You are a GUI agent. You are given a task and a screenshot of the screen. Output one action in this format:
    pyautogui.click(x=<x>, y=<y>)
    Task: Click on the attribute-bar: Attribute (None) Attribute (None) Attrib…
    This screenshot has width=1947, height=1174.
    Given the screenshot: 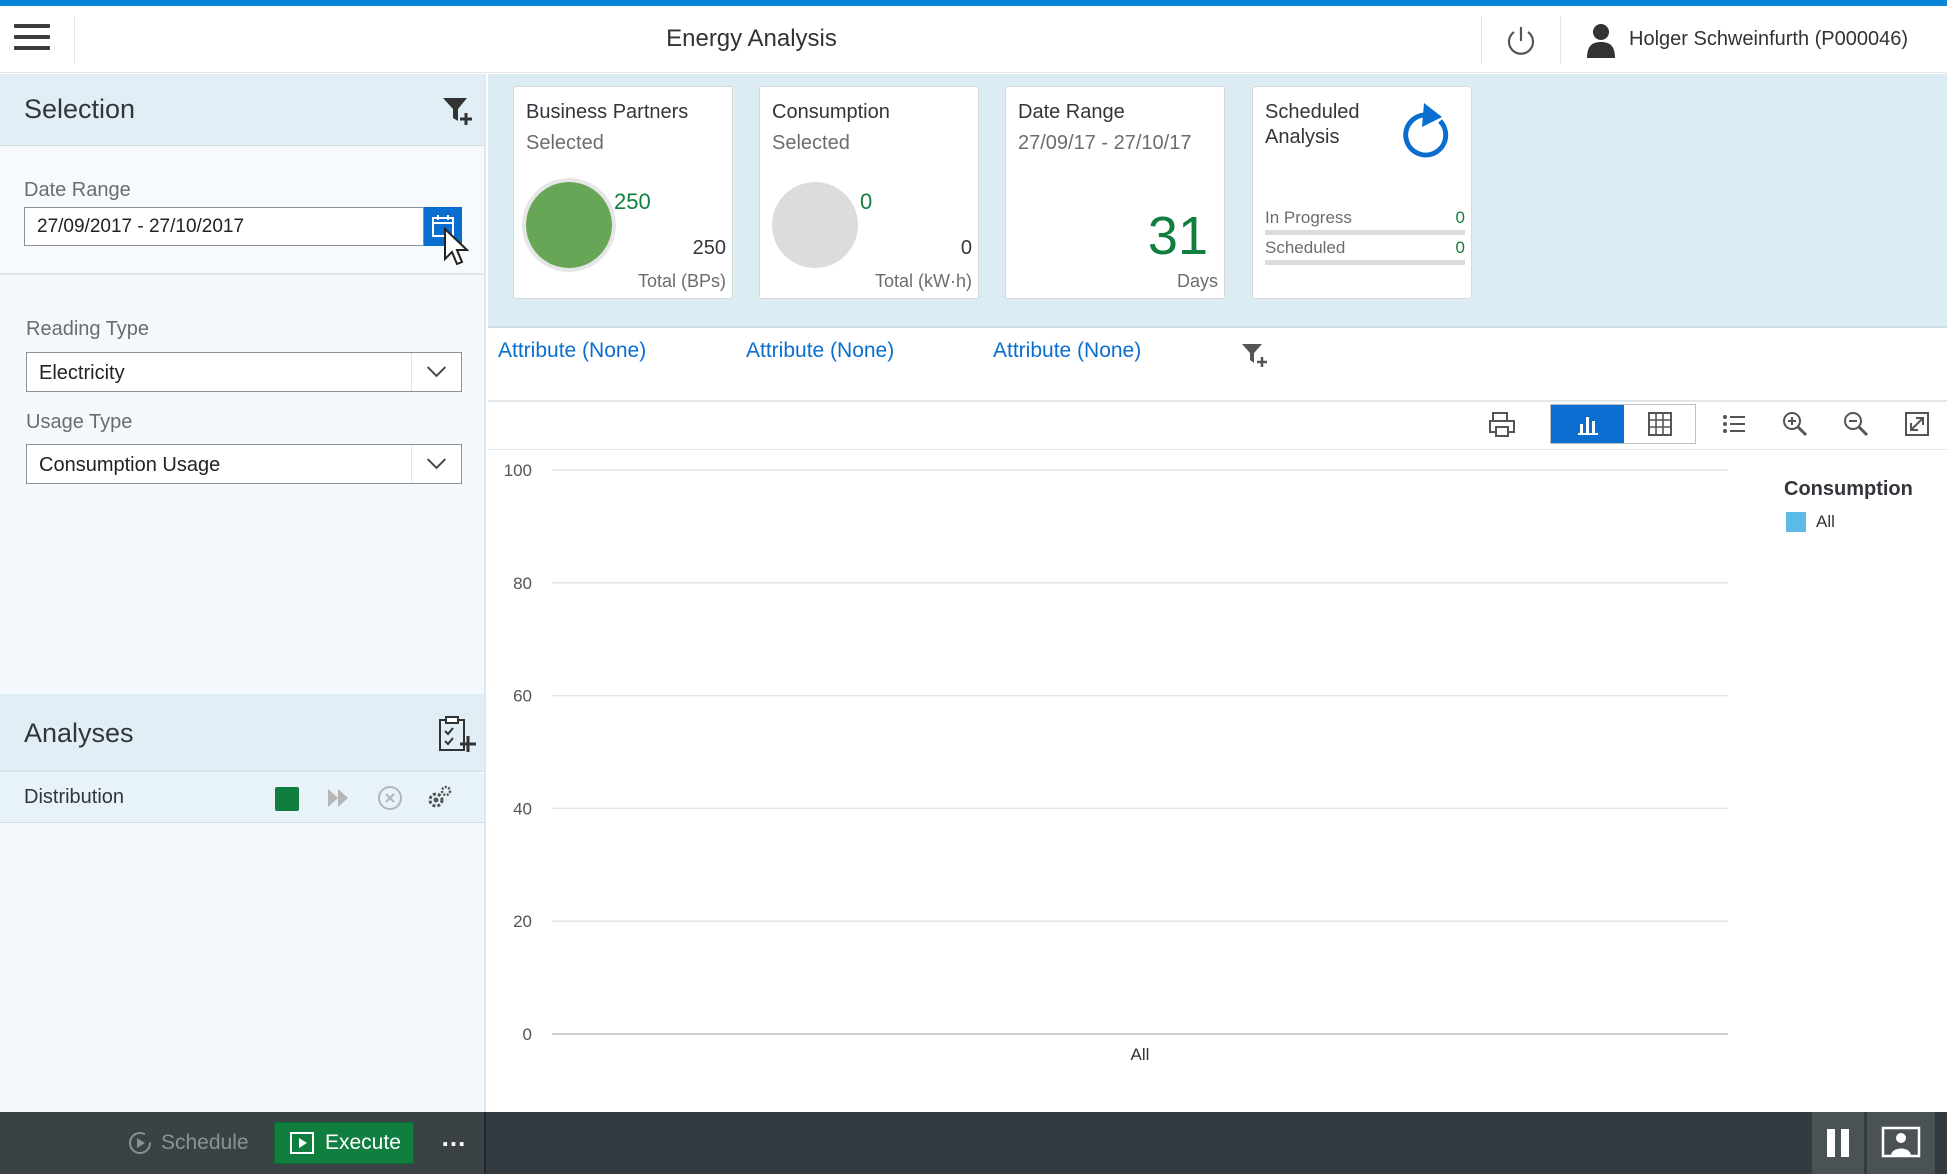 What is the action you would take?
    pyautogui.click(x=1217, y=366)
    